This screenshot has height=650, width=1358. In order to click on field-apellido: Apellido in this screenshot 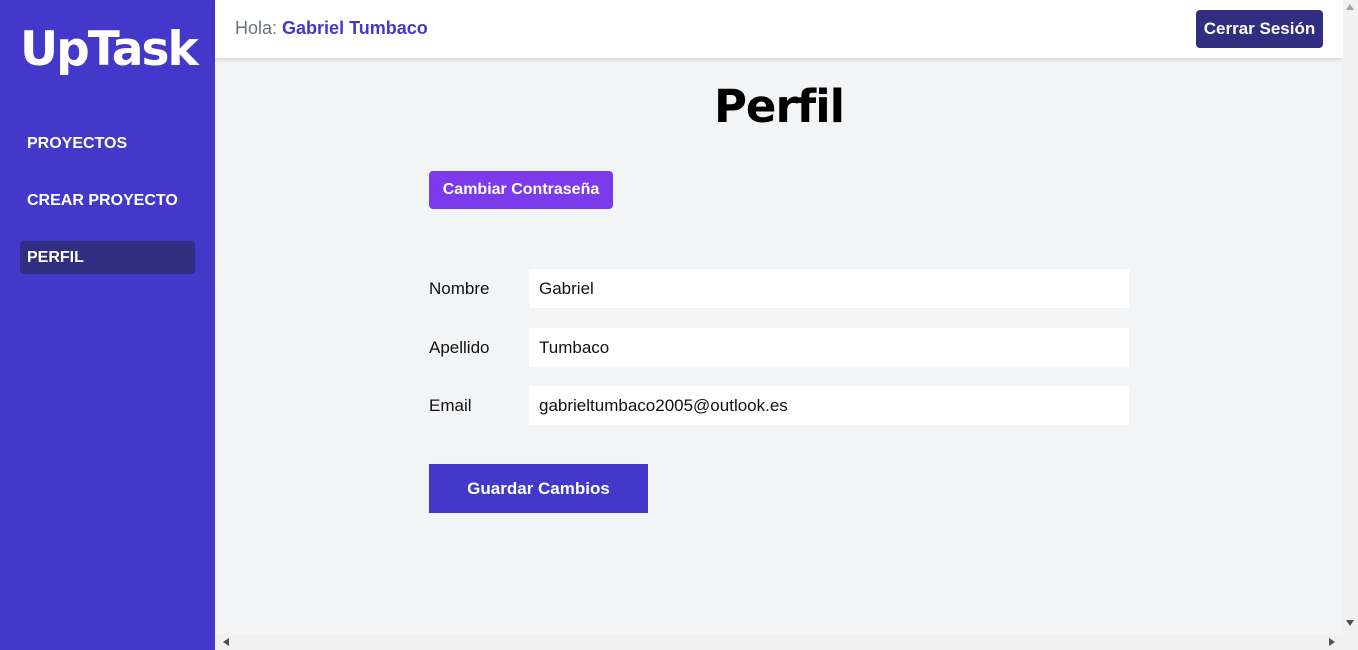, I will do `click(779, 347)`.